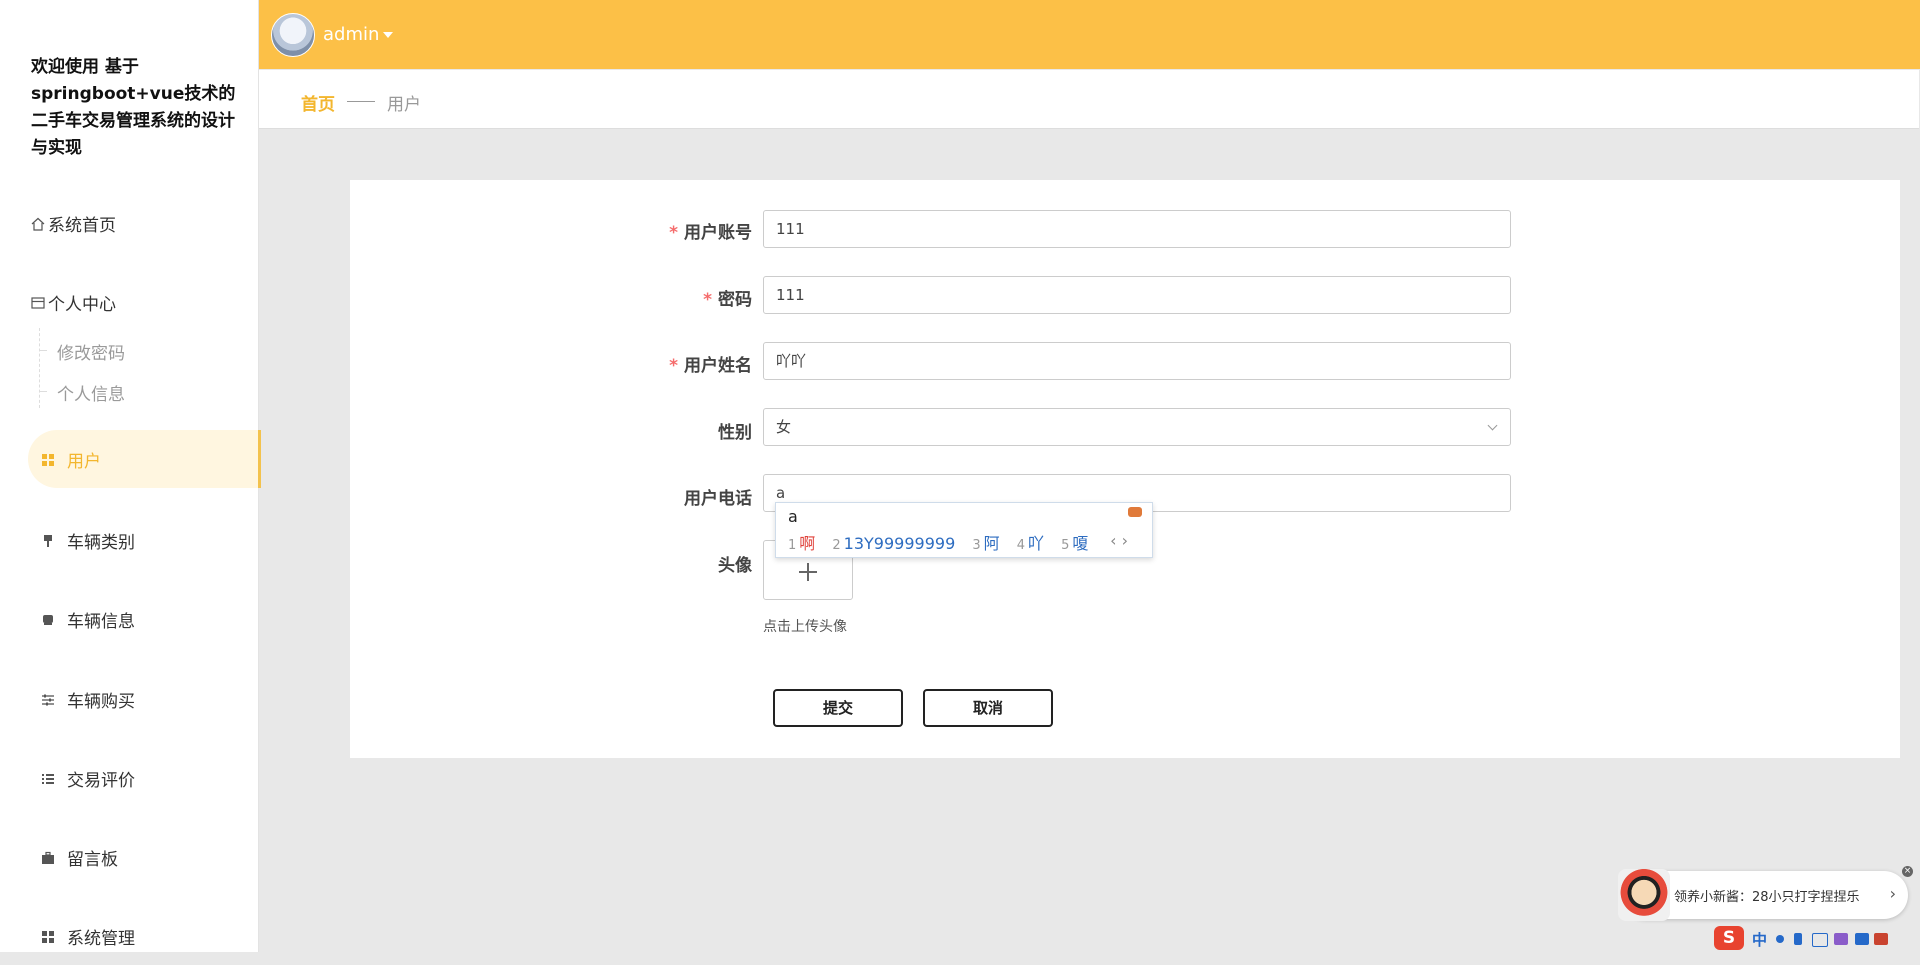 Image resolution: width=1920 pixels, height=965 pixels. What do you see at coordinates (735, 433) in the screenshot?
I see `gender-label: 性别` at bounding box center [735, 433].